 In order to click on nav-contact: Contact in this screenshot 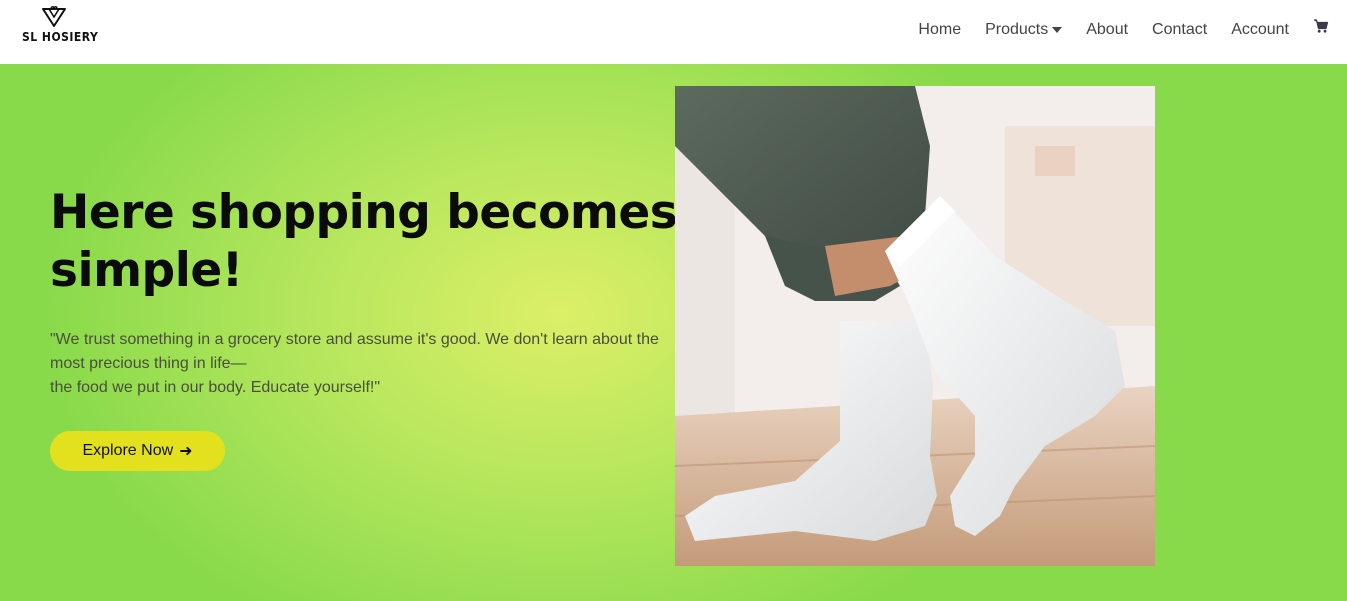, I will do `click(1179, 30)`.